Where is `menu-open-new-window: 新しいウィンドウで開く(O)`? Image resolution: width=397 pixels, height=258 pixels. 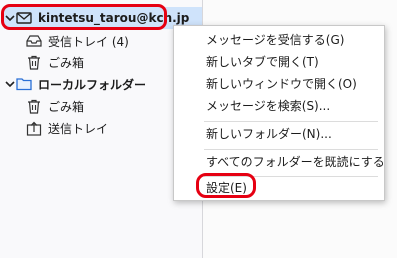 menu-open-new-window: 新しいウィンドウで開く(O) is located at coordinates (279, 84).